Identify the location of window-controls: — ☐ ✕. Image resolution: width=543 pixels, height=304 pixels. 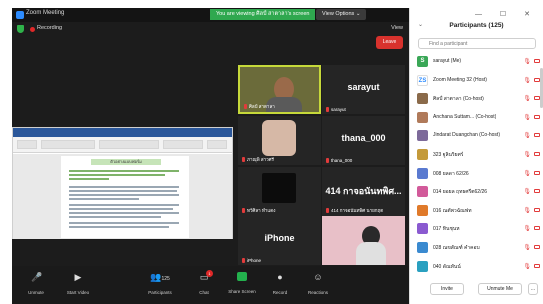
(506, 14).